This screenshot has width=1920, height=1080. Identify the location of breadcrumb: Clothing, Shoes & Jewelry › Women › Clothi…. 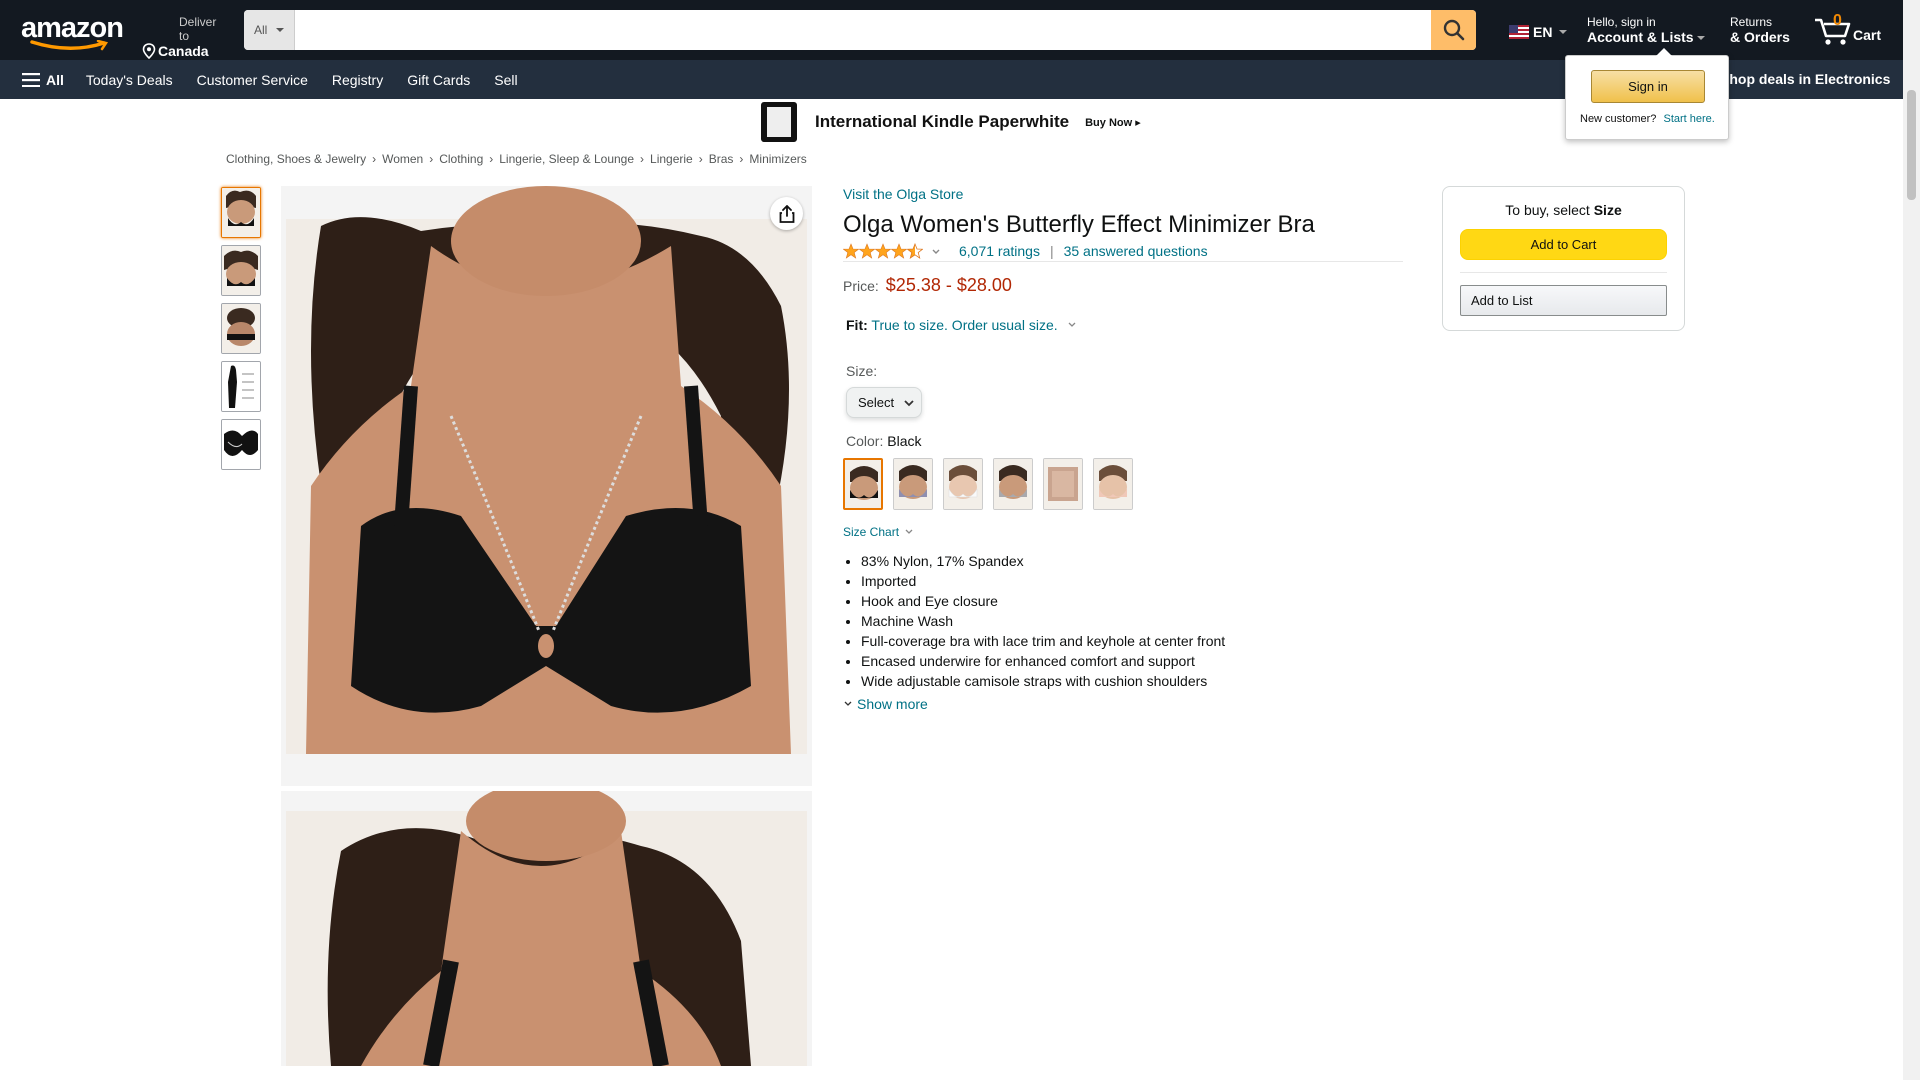
(516, 159).